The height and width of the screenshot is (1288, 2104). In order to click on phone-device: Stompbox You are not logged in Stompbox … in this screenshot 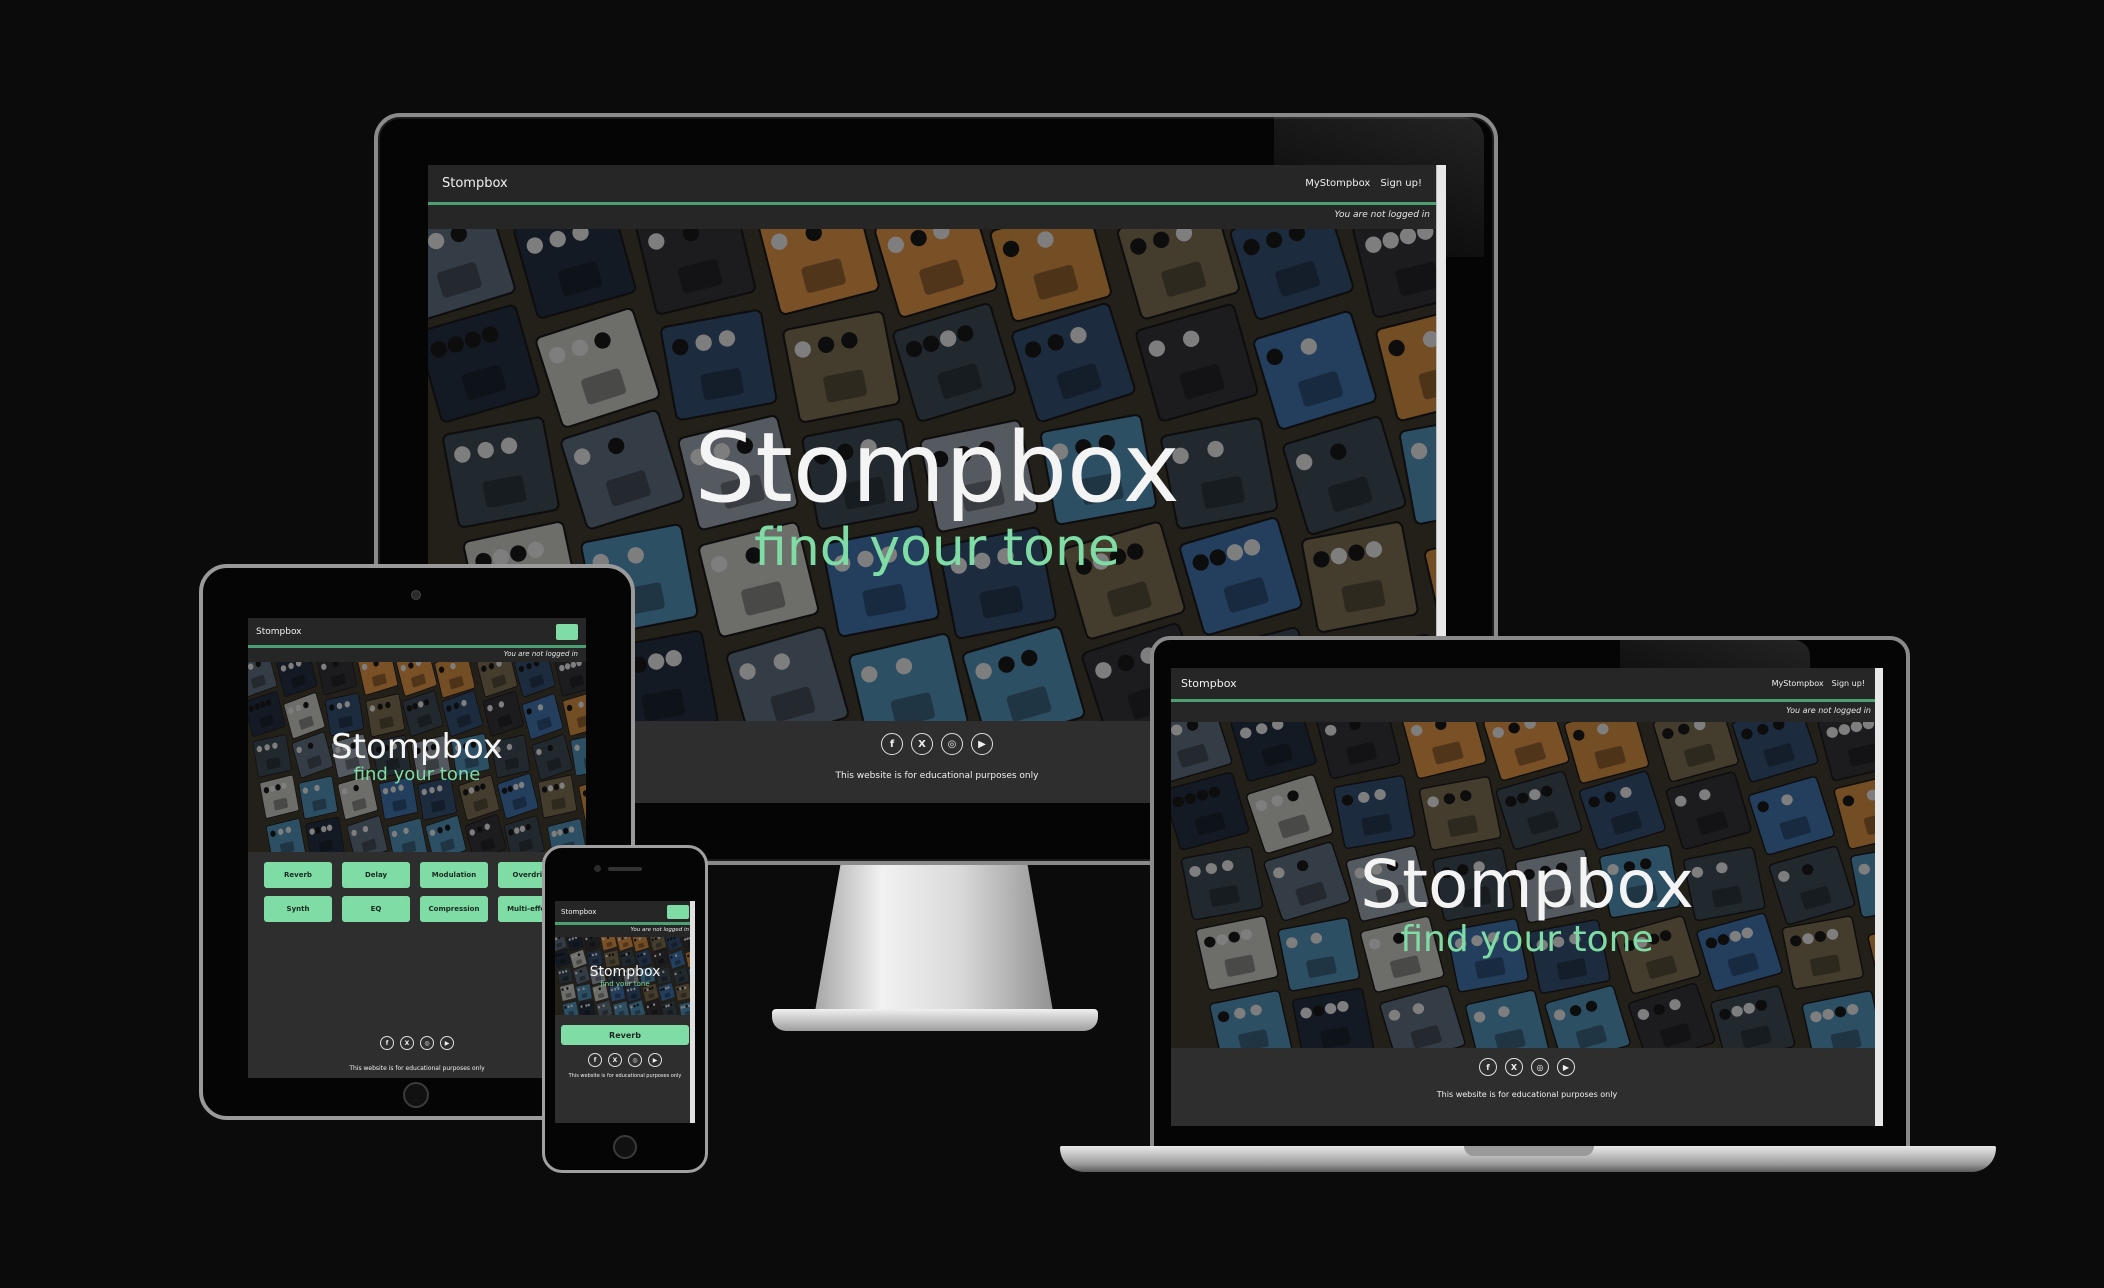, I will do `click(625, 1009)`.